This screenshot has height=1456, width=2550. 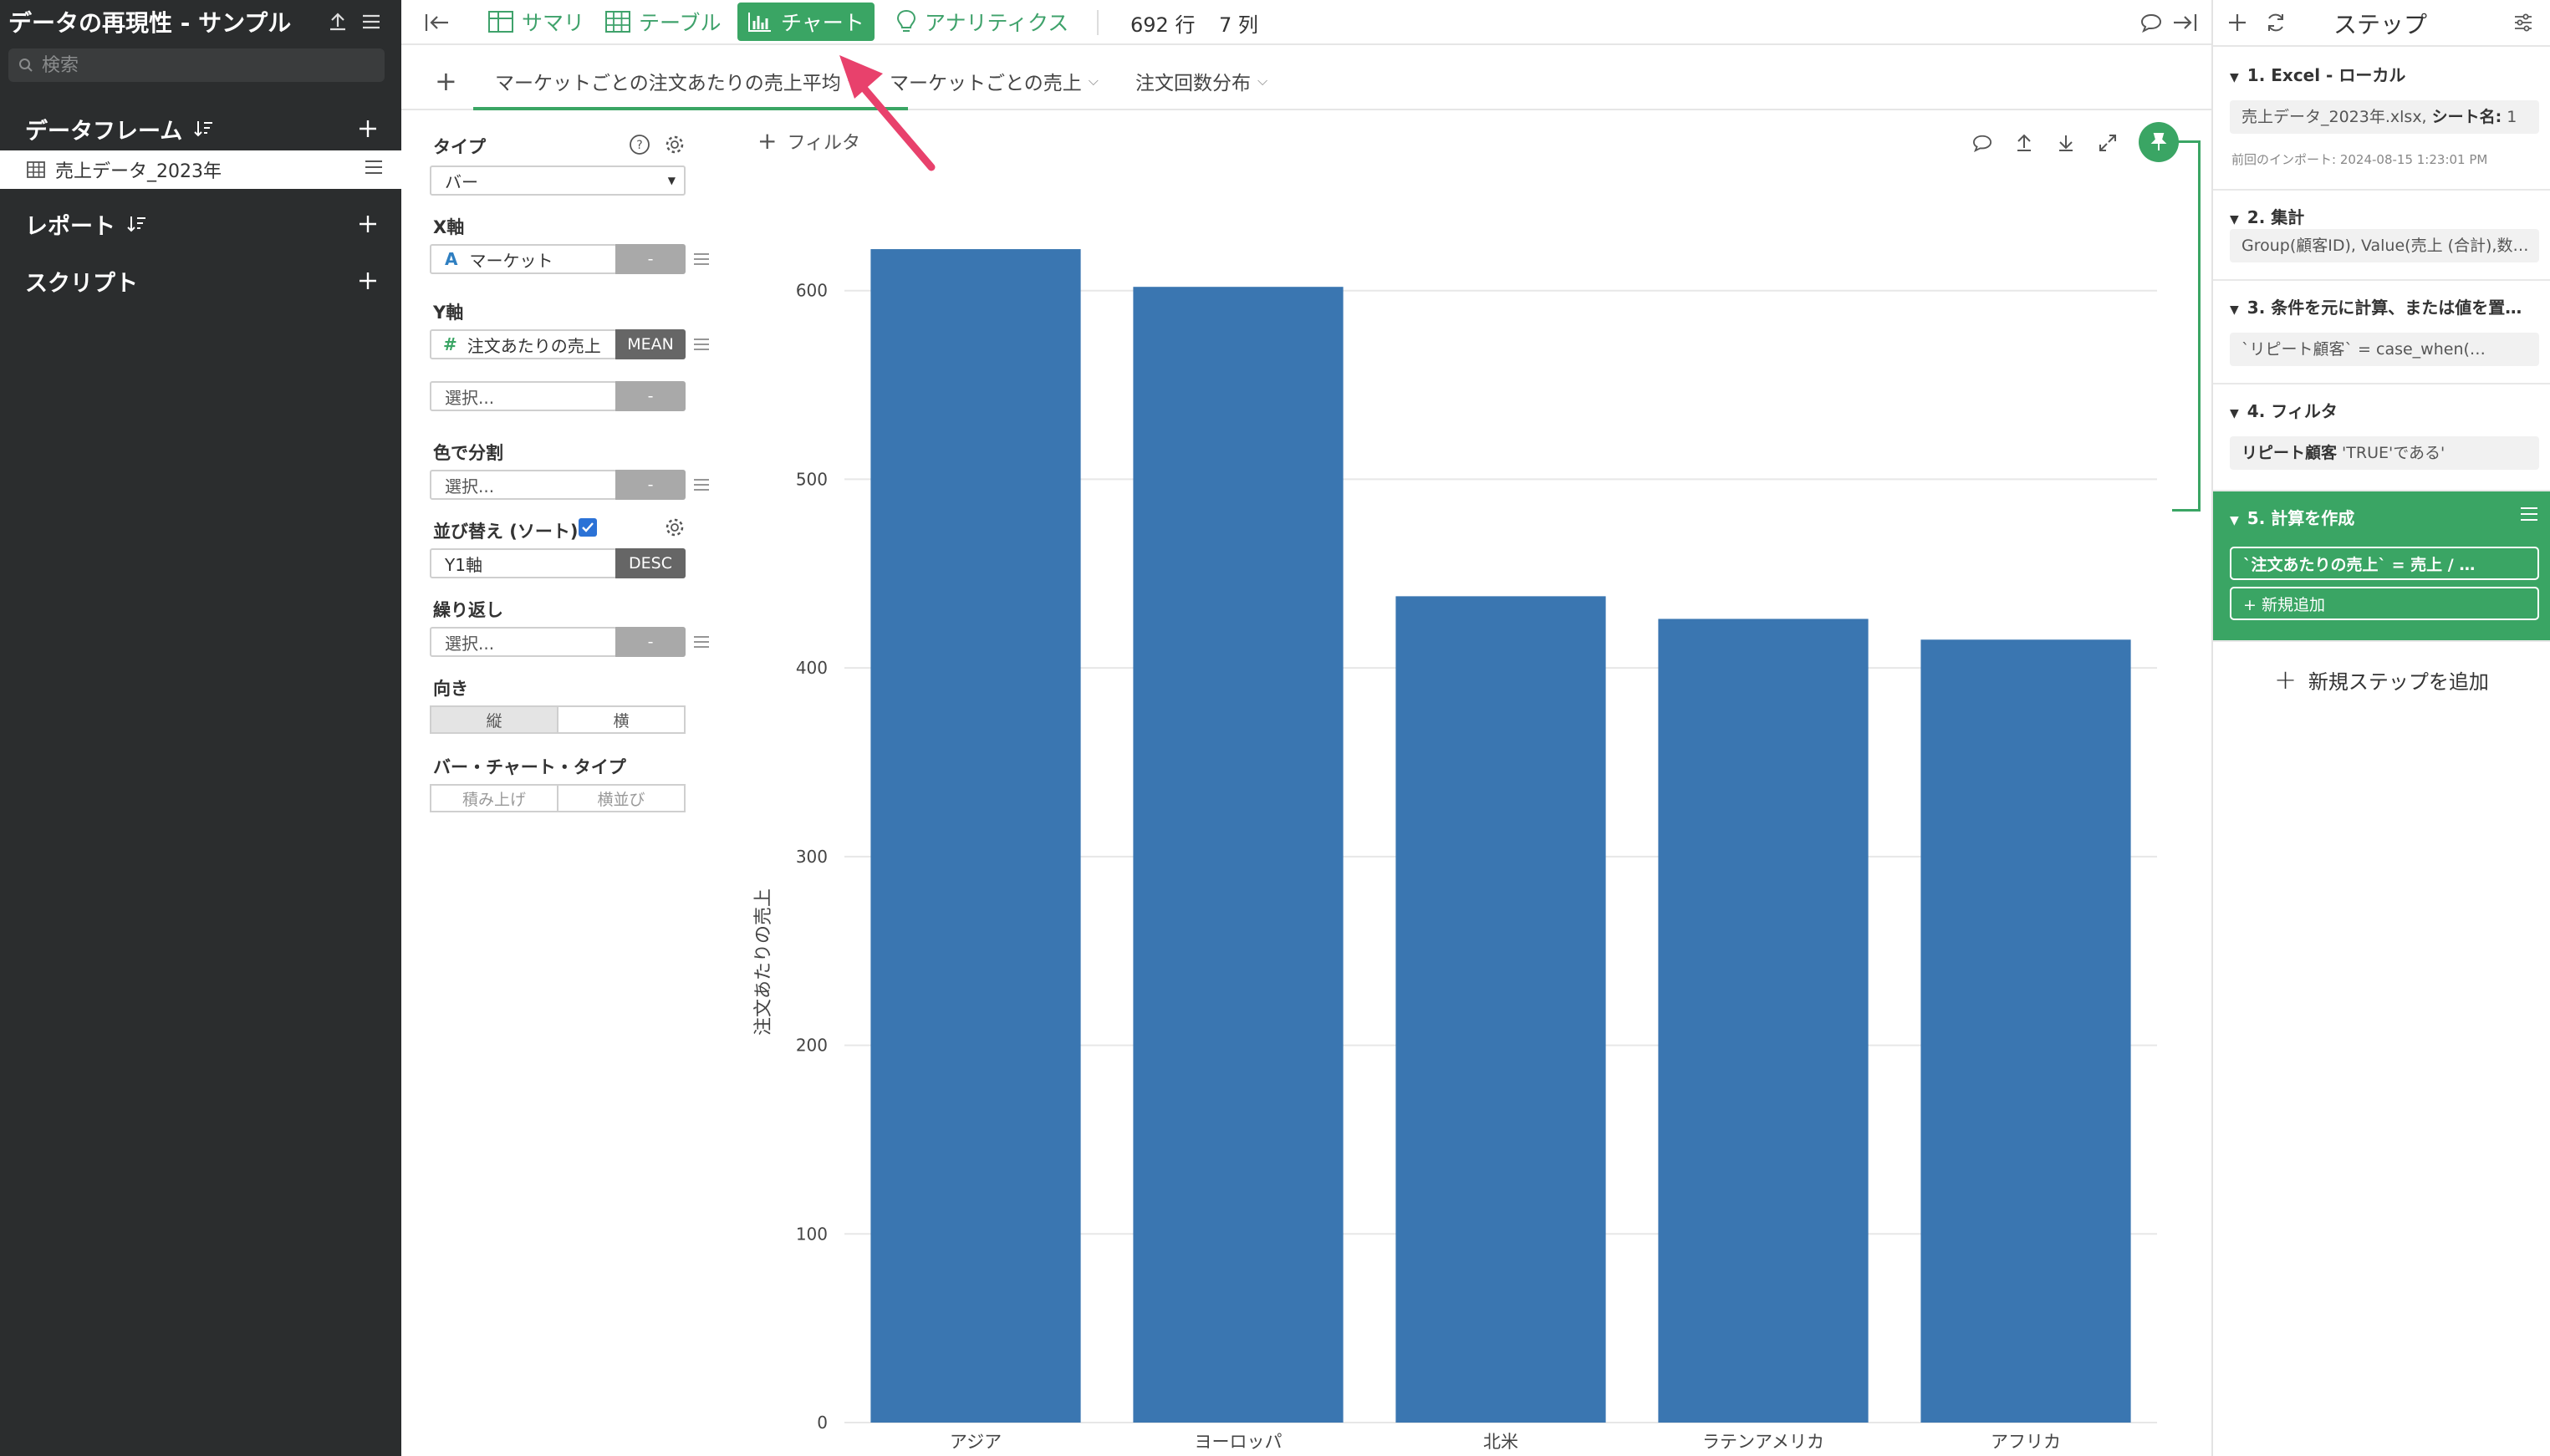 I want to click on color-split-aggregation: -, so click(x=650, y=485).